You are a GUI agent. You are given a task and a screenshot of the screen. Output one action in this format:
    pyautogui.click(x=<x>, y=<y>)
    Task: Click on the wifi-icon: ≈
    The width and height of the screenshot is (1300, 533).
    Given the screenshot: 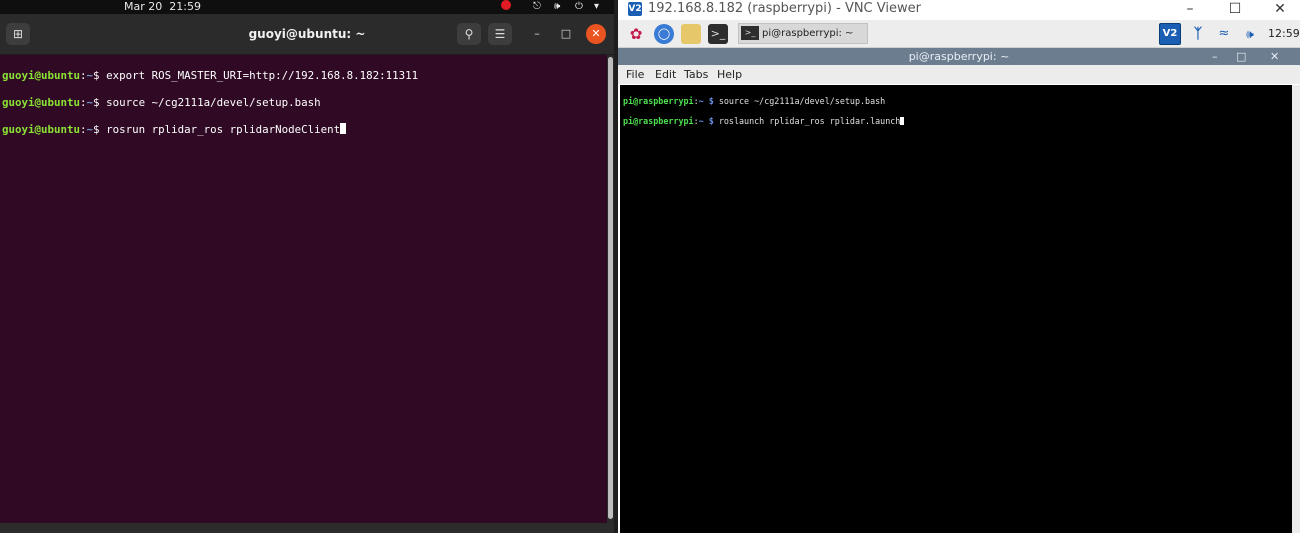 What is the action you would take?
    pyautogui.click(x=1224, y=34)
    